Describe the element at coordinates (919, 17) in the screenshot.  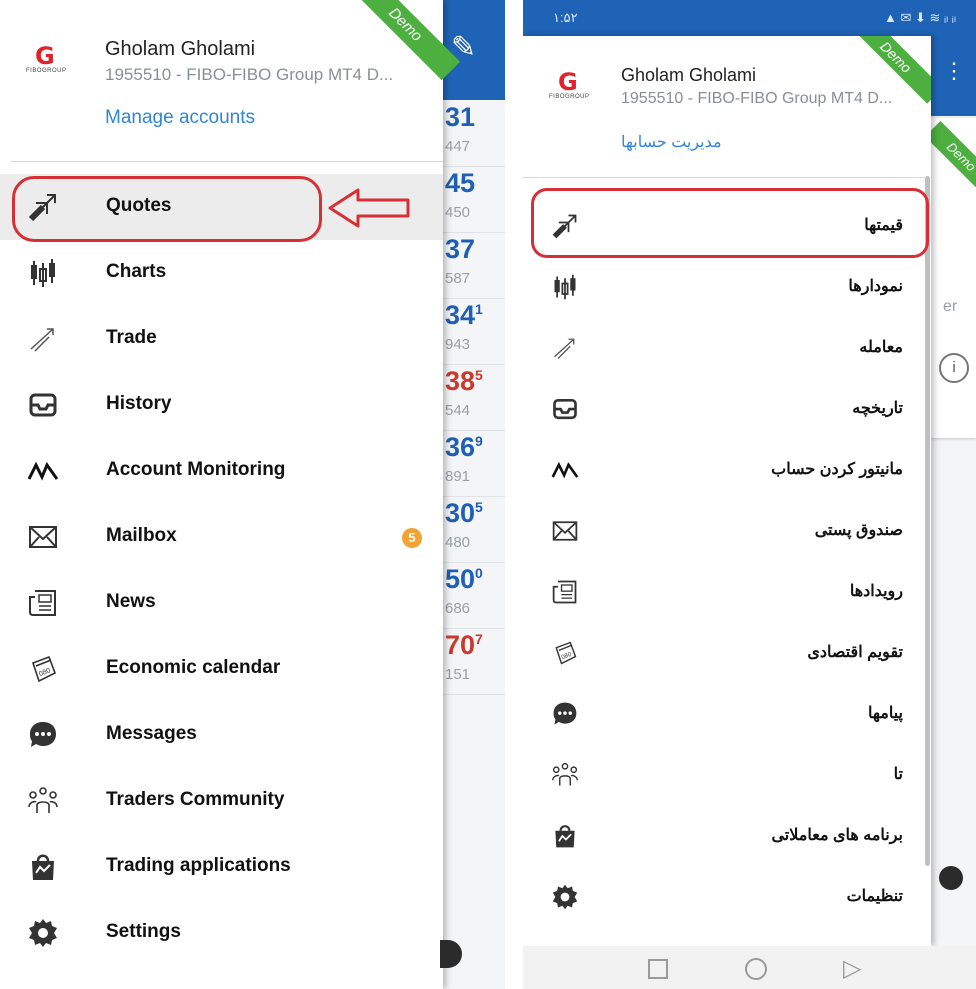
I see `status-icons: ▲ ✉ ⬇ ≋ ᵢₗ ᵢₗ` at that location.